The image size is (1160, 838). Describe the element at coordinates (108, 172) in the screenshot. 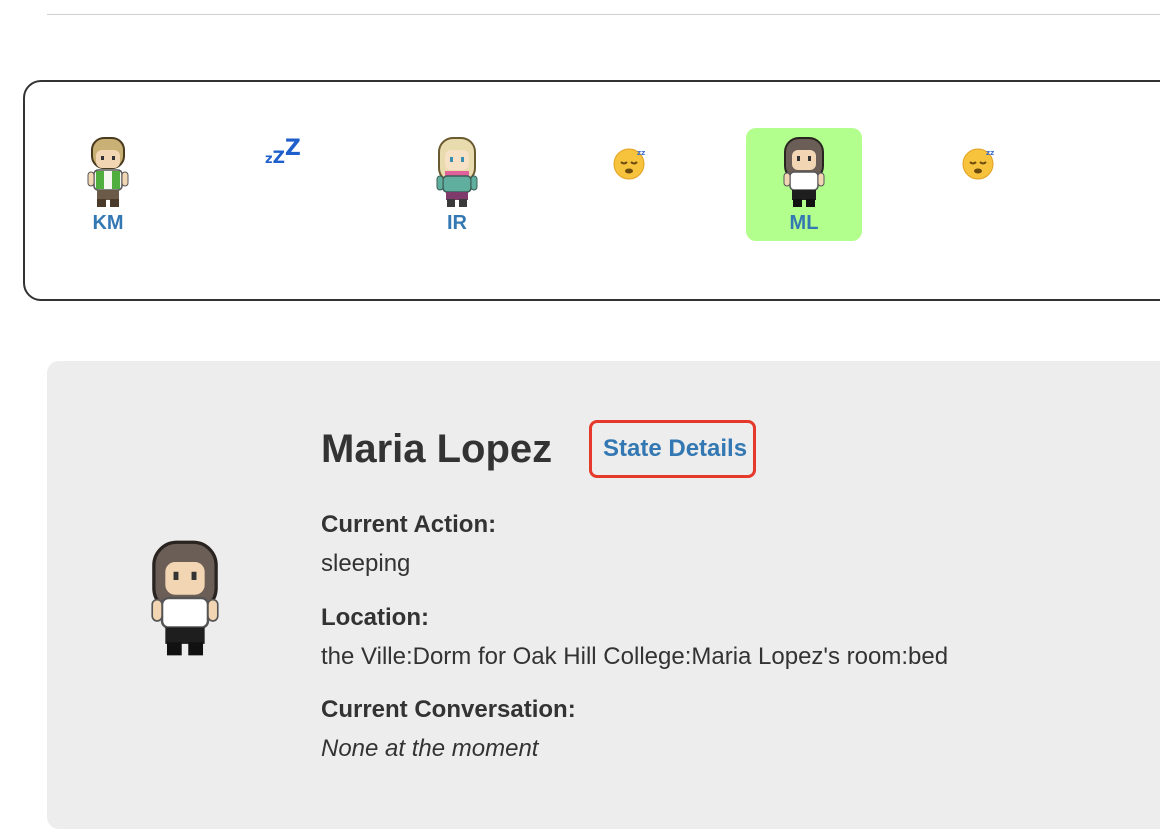

I see `blond-boy-green-vest-sprite` at that location.